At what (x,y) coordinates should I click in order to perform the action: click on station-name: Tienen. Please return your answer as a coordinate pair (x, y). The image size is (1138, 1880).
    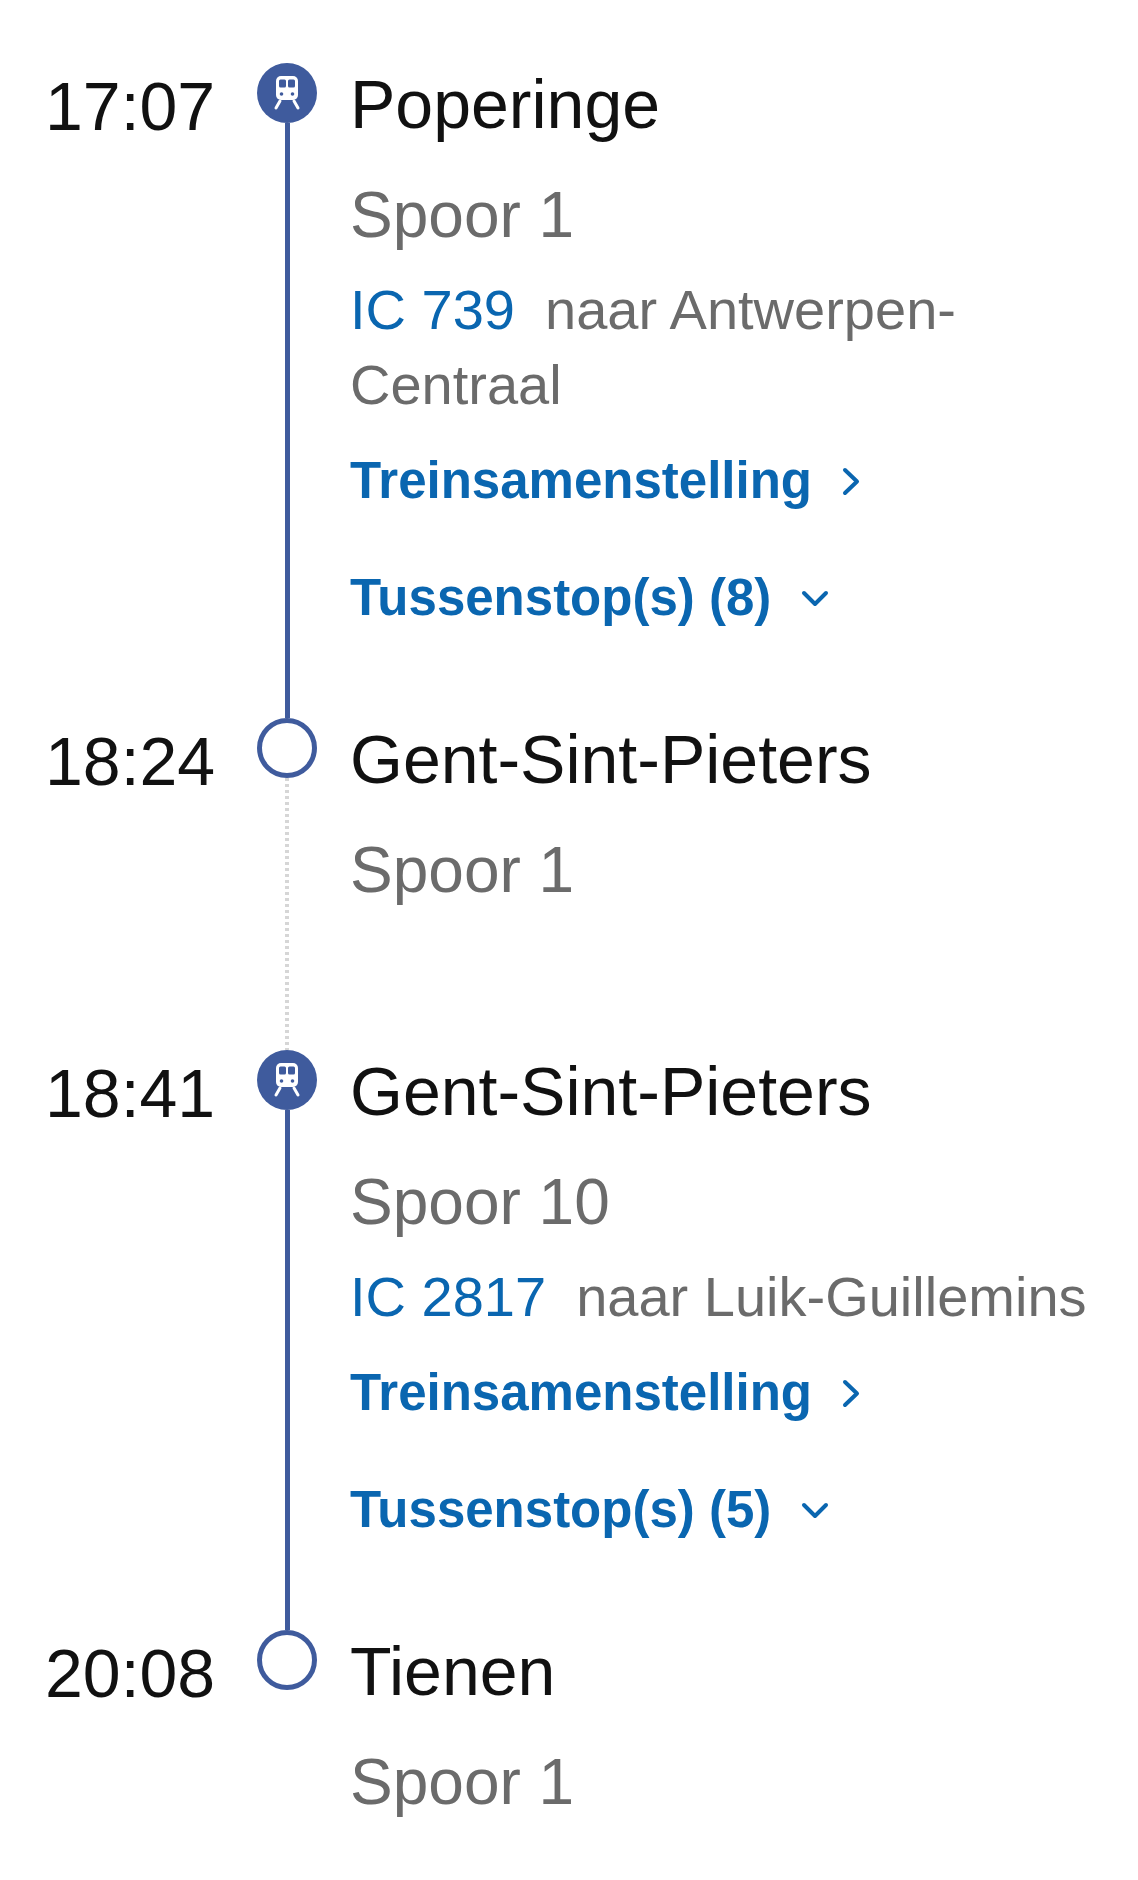
    Looking at the image, I should click on (453, 1671).